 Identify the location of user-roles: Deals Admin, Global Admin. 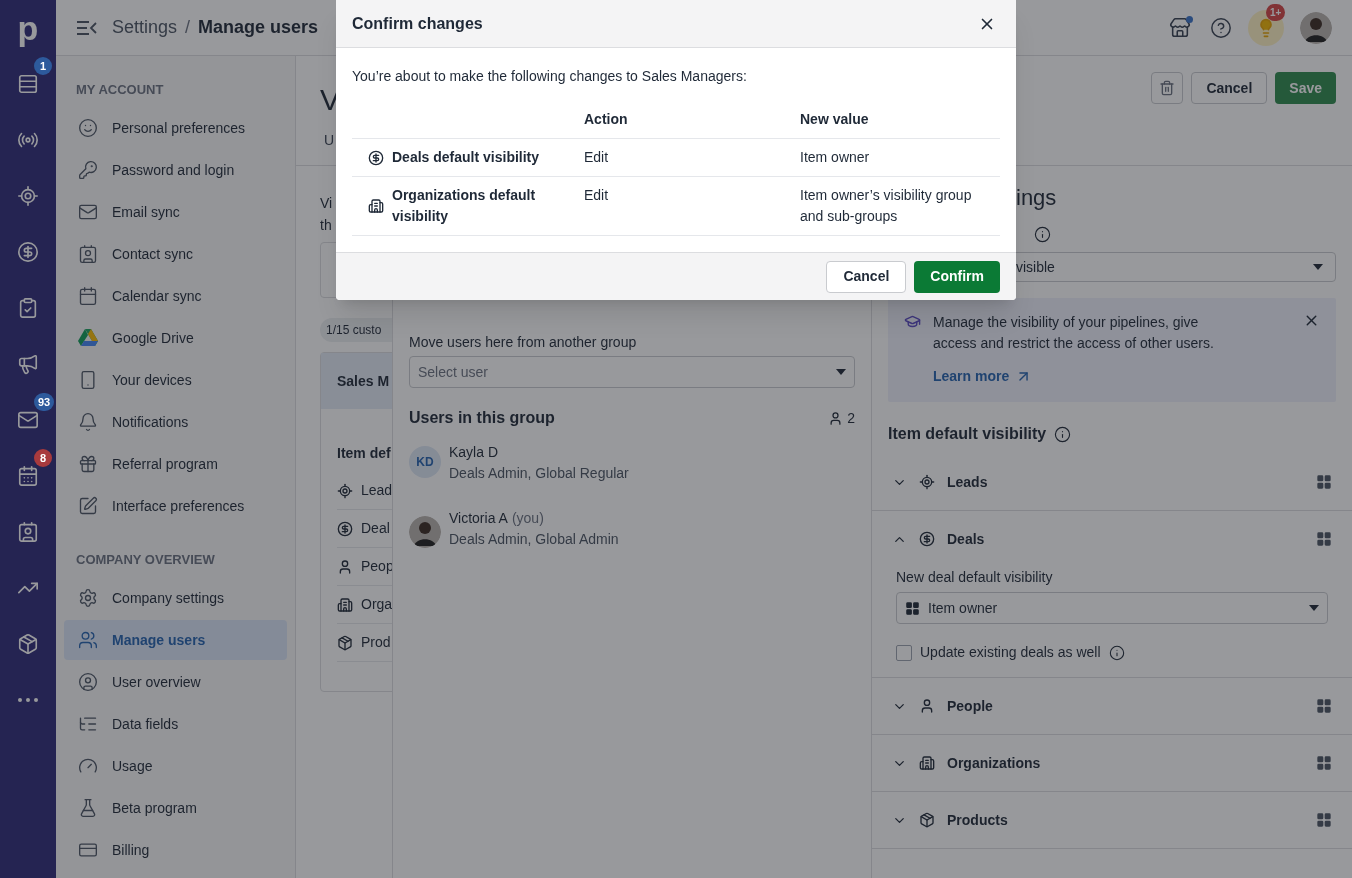
(534, 539).